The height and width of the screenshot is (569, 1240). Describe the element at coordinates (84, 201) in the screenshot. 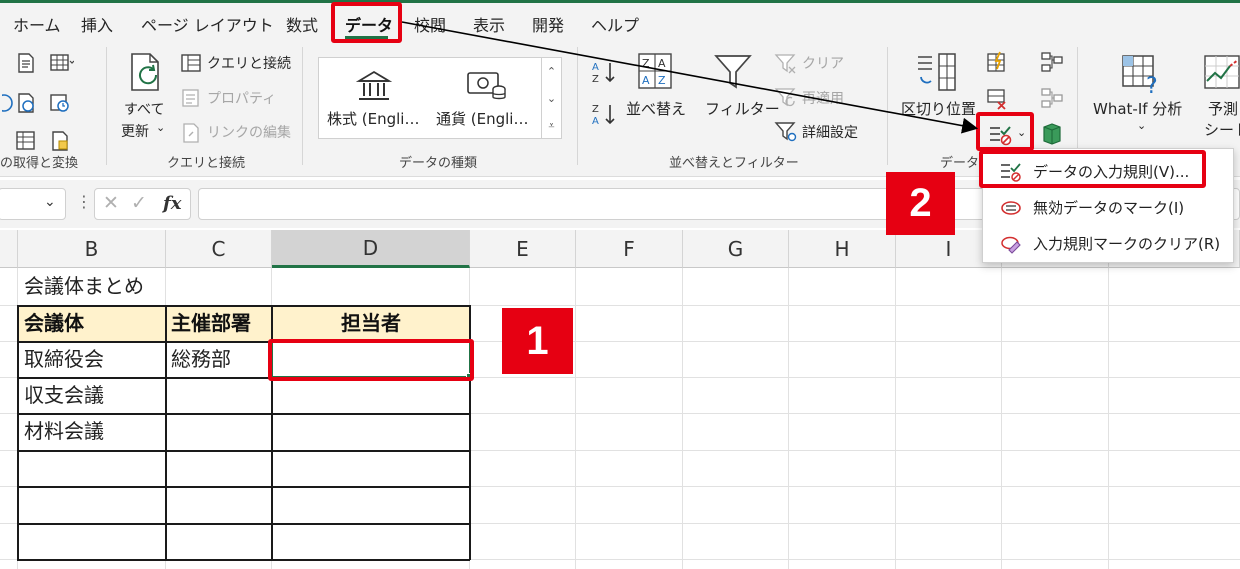

I see `more-options-icon: ⋮` at that location.